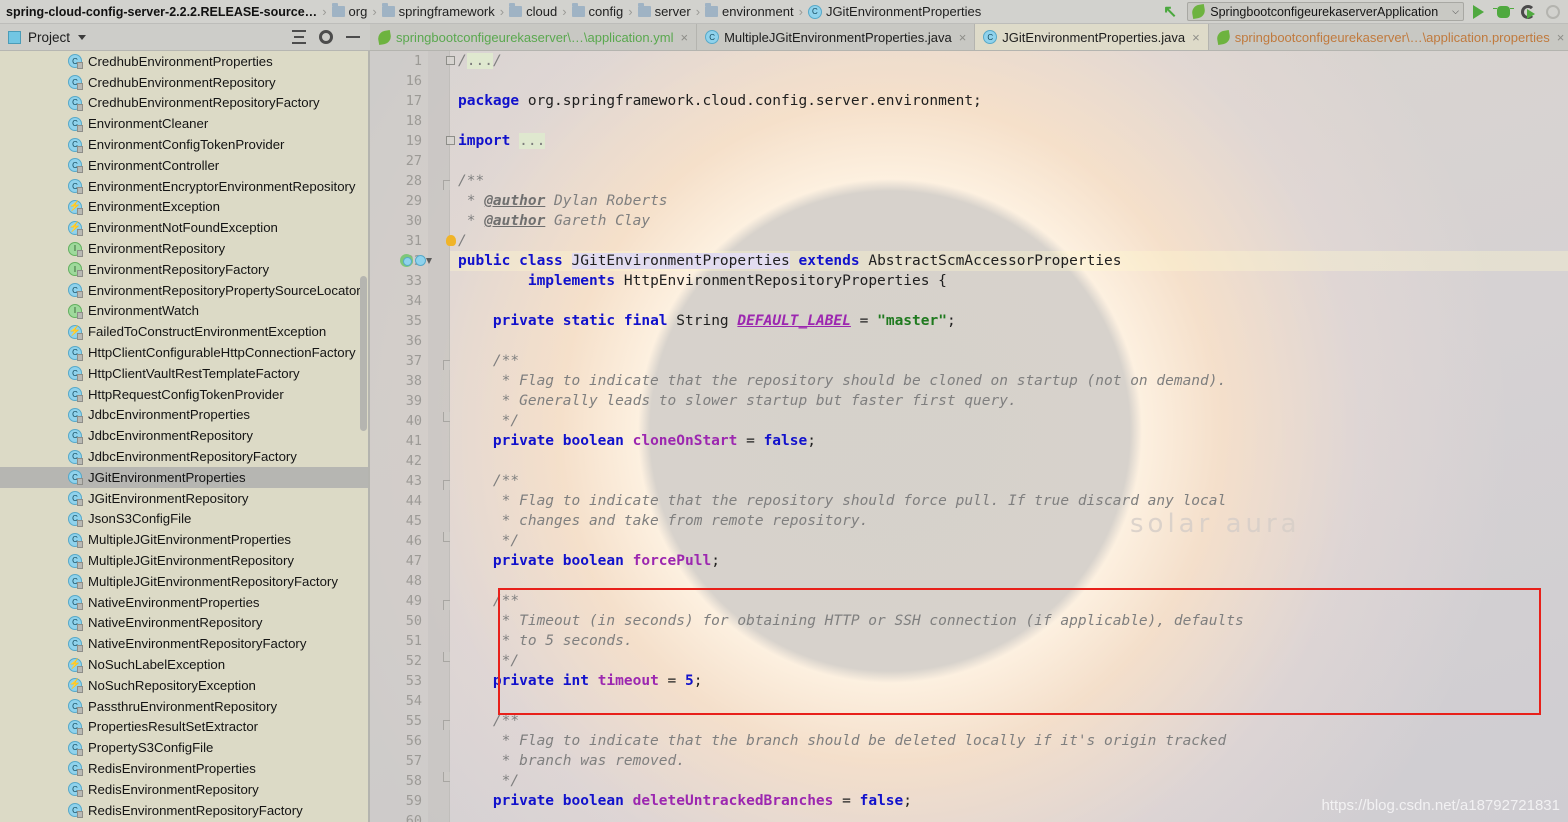 Image resolution: width=1568 pixels, height=822 pixels. Describe the element at coordinates (749, 11) in the screenshot. I see `breadcrumb-item-environment: environment` at that location.